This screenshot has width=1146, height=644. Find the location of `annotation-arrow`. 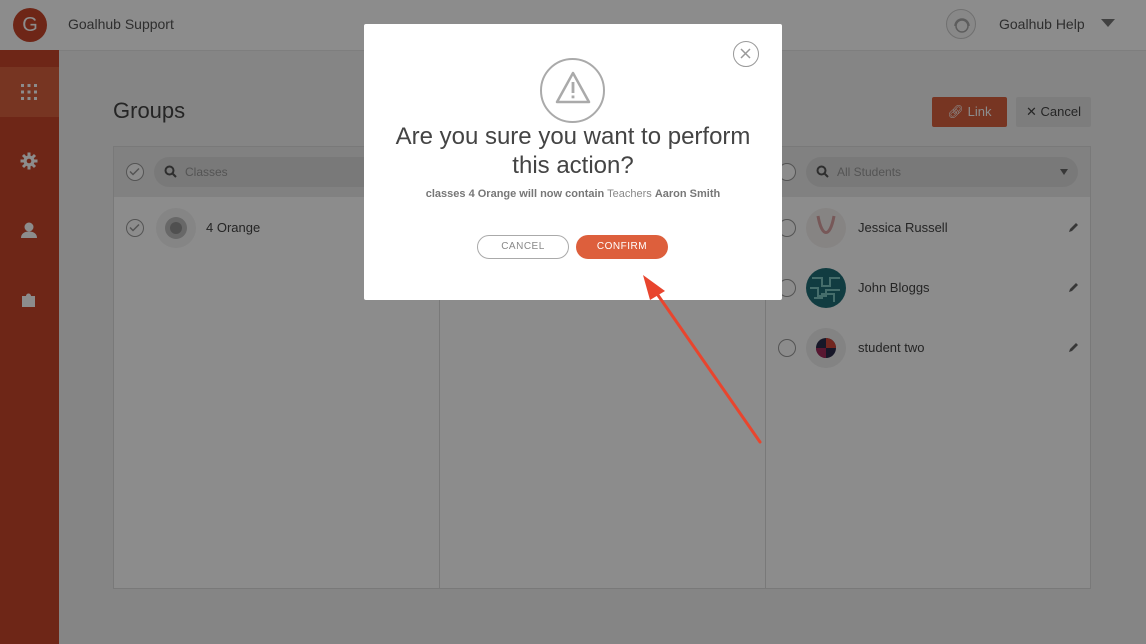

annotation-arrow is located at coordinates (702, 359).